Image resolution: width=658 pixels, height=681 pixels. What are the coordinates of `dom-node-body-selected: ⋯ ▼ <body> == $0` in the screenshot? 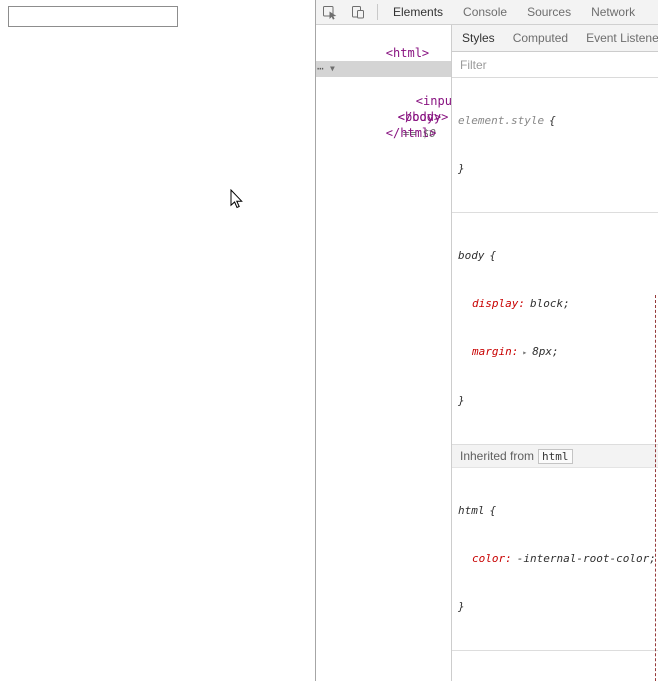 It's located at (383, 100).